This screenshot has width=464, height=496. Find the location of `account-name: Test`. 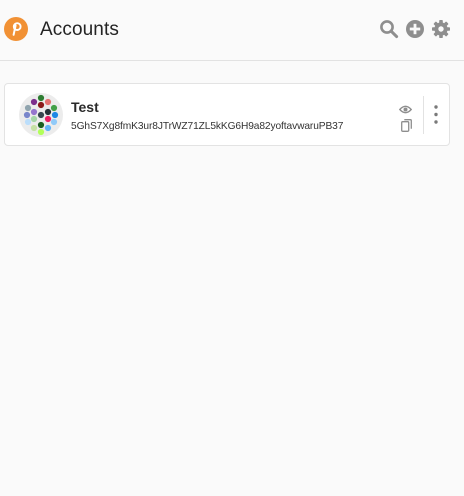

account-name: Test is located at coordinates (85, 107).